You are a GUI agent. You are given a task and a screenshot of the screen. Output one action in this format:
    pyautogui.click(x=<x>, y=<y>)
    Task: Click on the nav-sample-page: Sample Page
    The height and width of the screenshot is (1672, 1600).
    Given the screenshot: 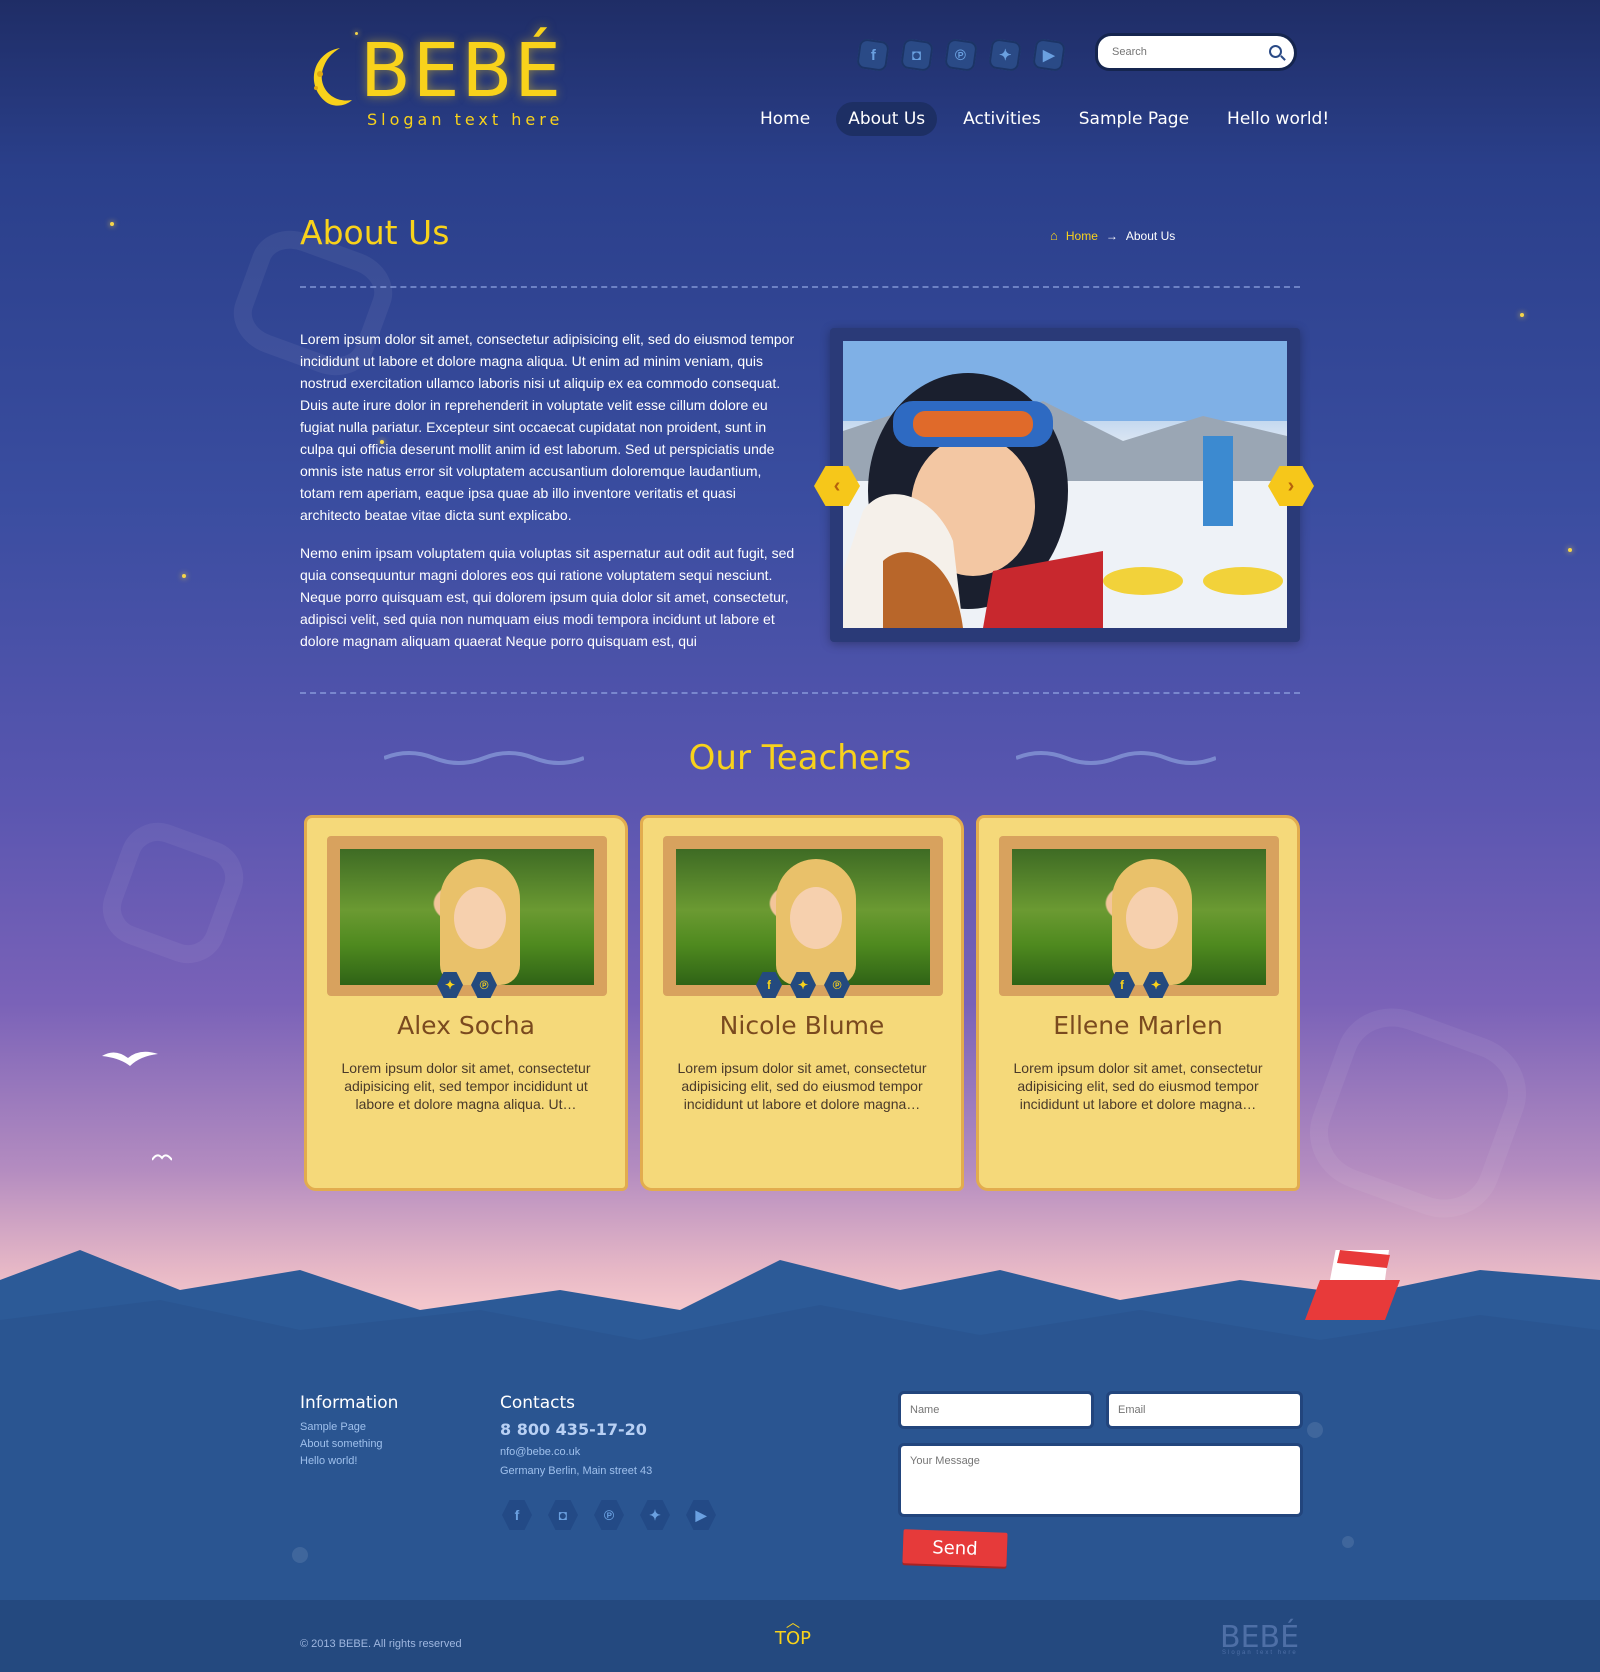 What is the action you would take?
    pyautogui.click(x=1134, y=119)
    